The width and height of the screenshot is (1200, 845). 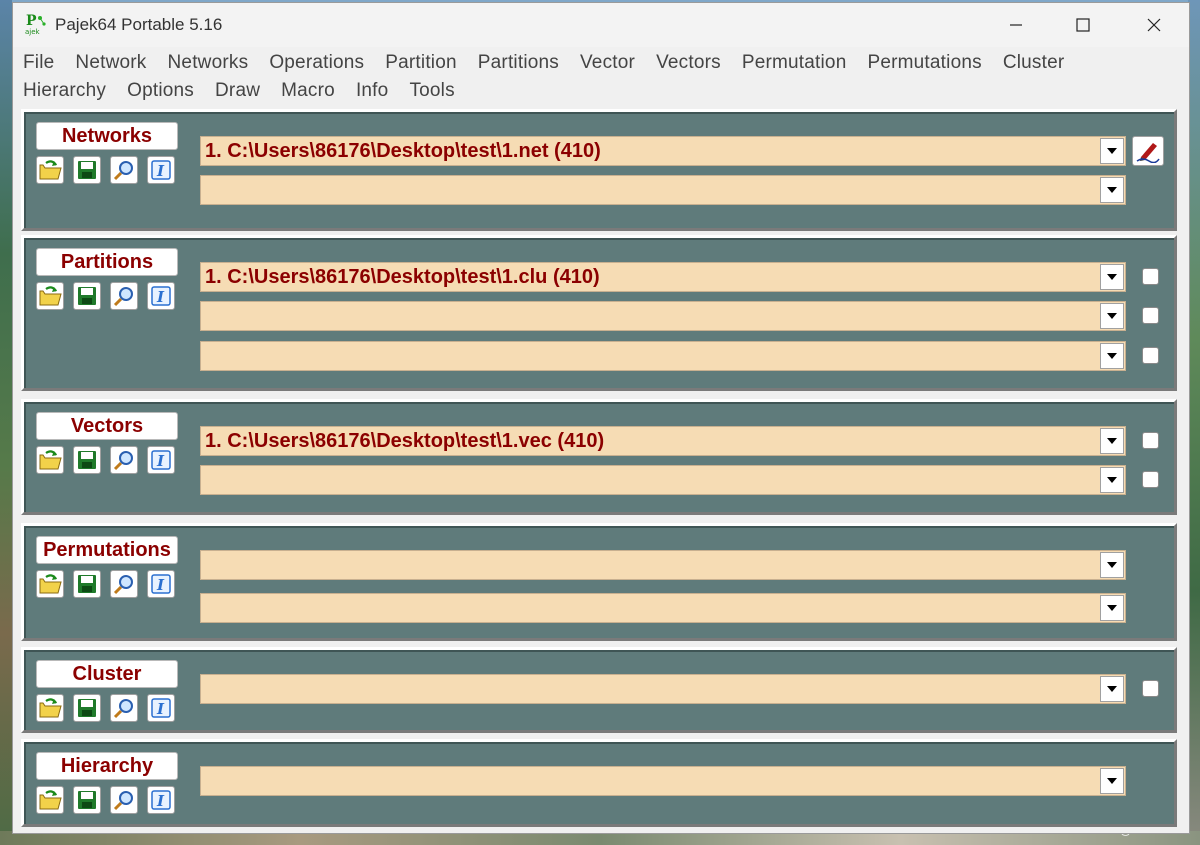 I want to click on maximize-icon, so click(x=1083, y=25).